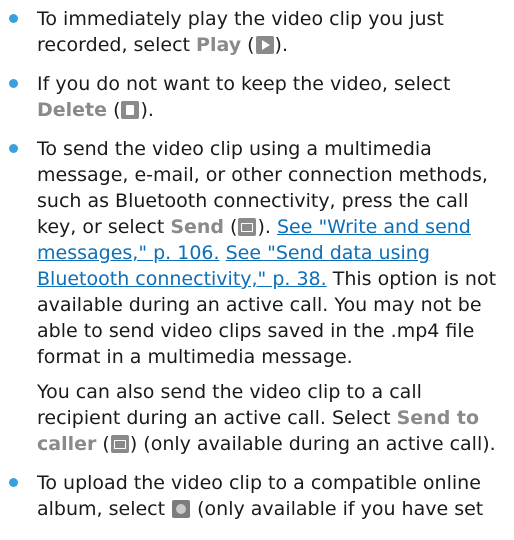 This screenshot has width=514, height=540. Describe the element at coordinates (264, 45) in the screenshot. I see `play-icon` at that location.